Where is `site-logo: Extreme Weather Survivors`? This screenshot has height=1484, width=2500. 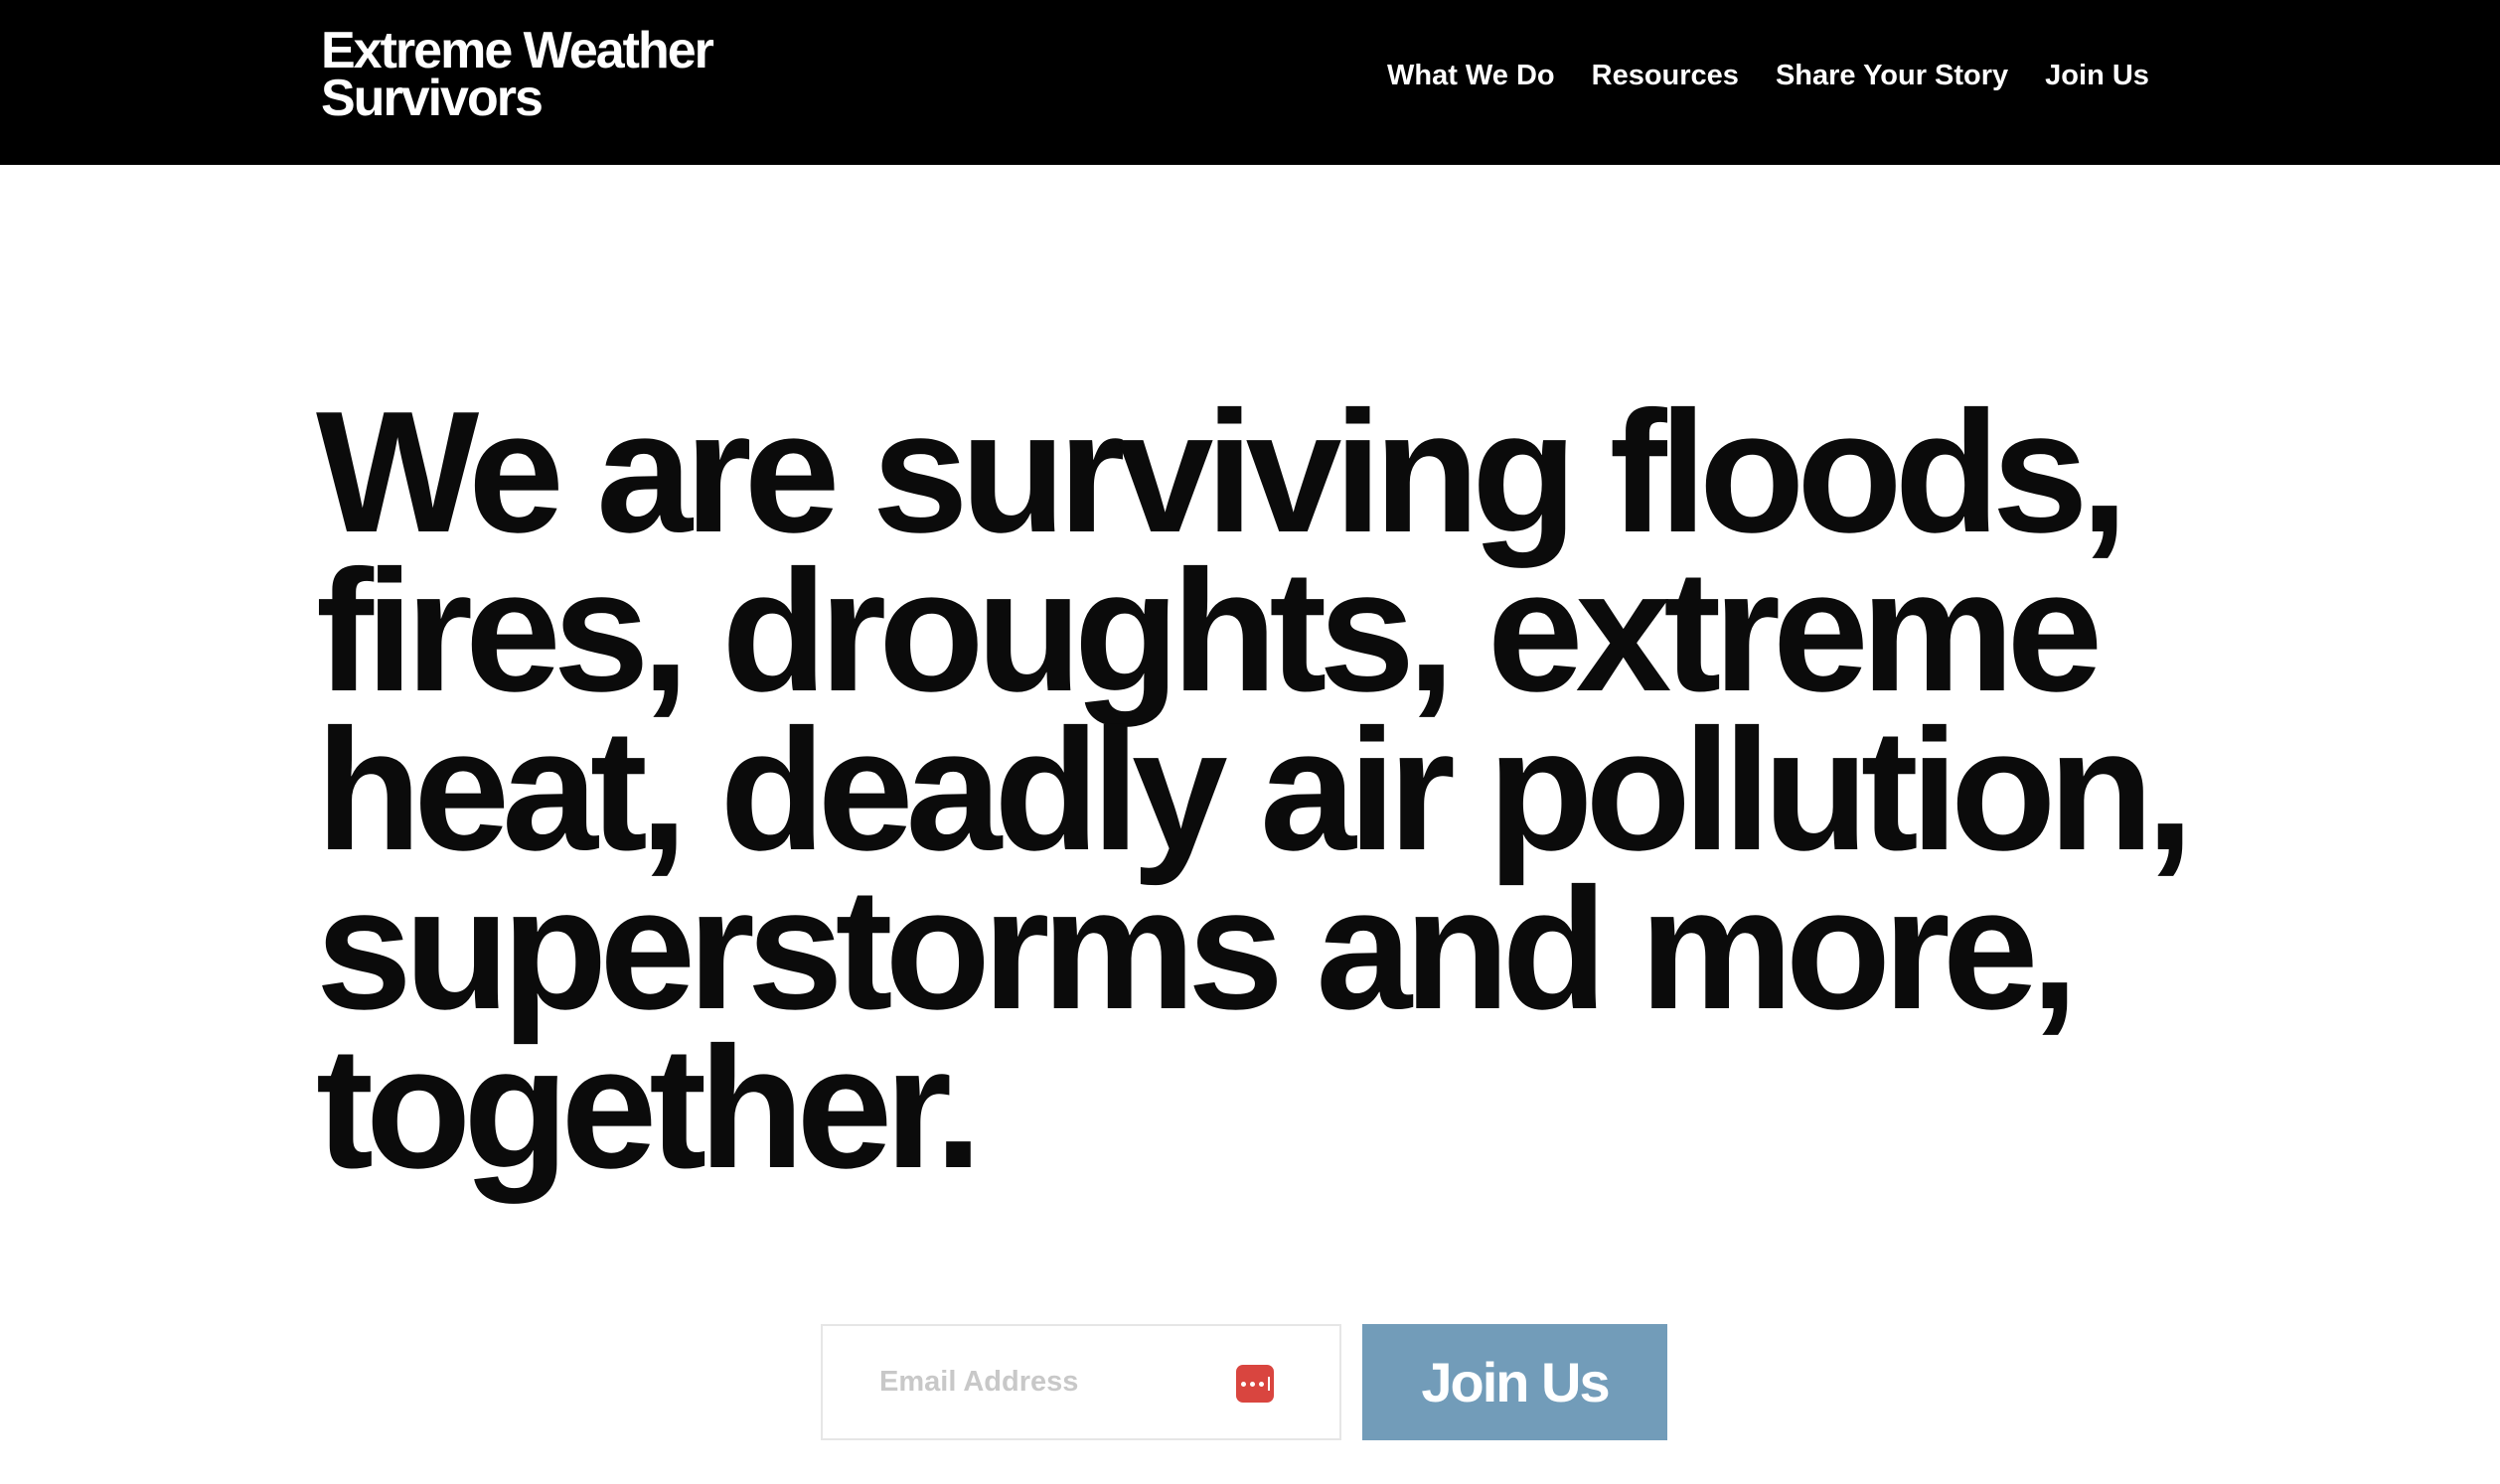 site-logo: Extreme Weather Survivors is located at coordinates (517, 74).